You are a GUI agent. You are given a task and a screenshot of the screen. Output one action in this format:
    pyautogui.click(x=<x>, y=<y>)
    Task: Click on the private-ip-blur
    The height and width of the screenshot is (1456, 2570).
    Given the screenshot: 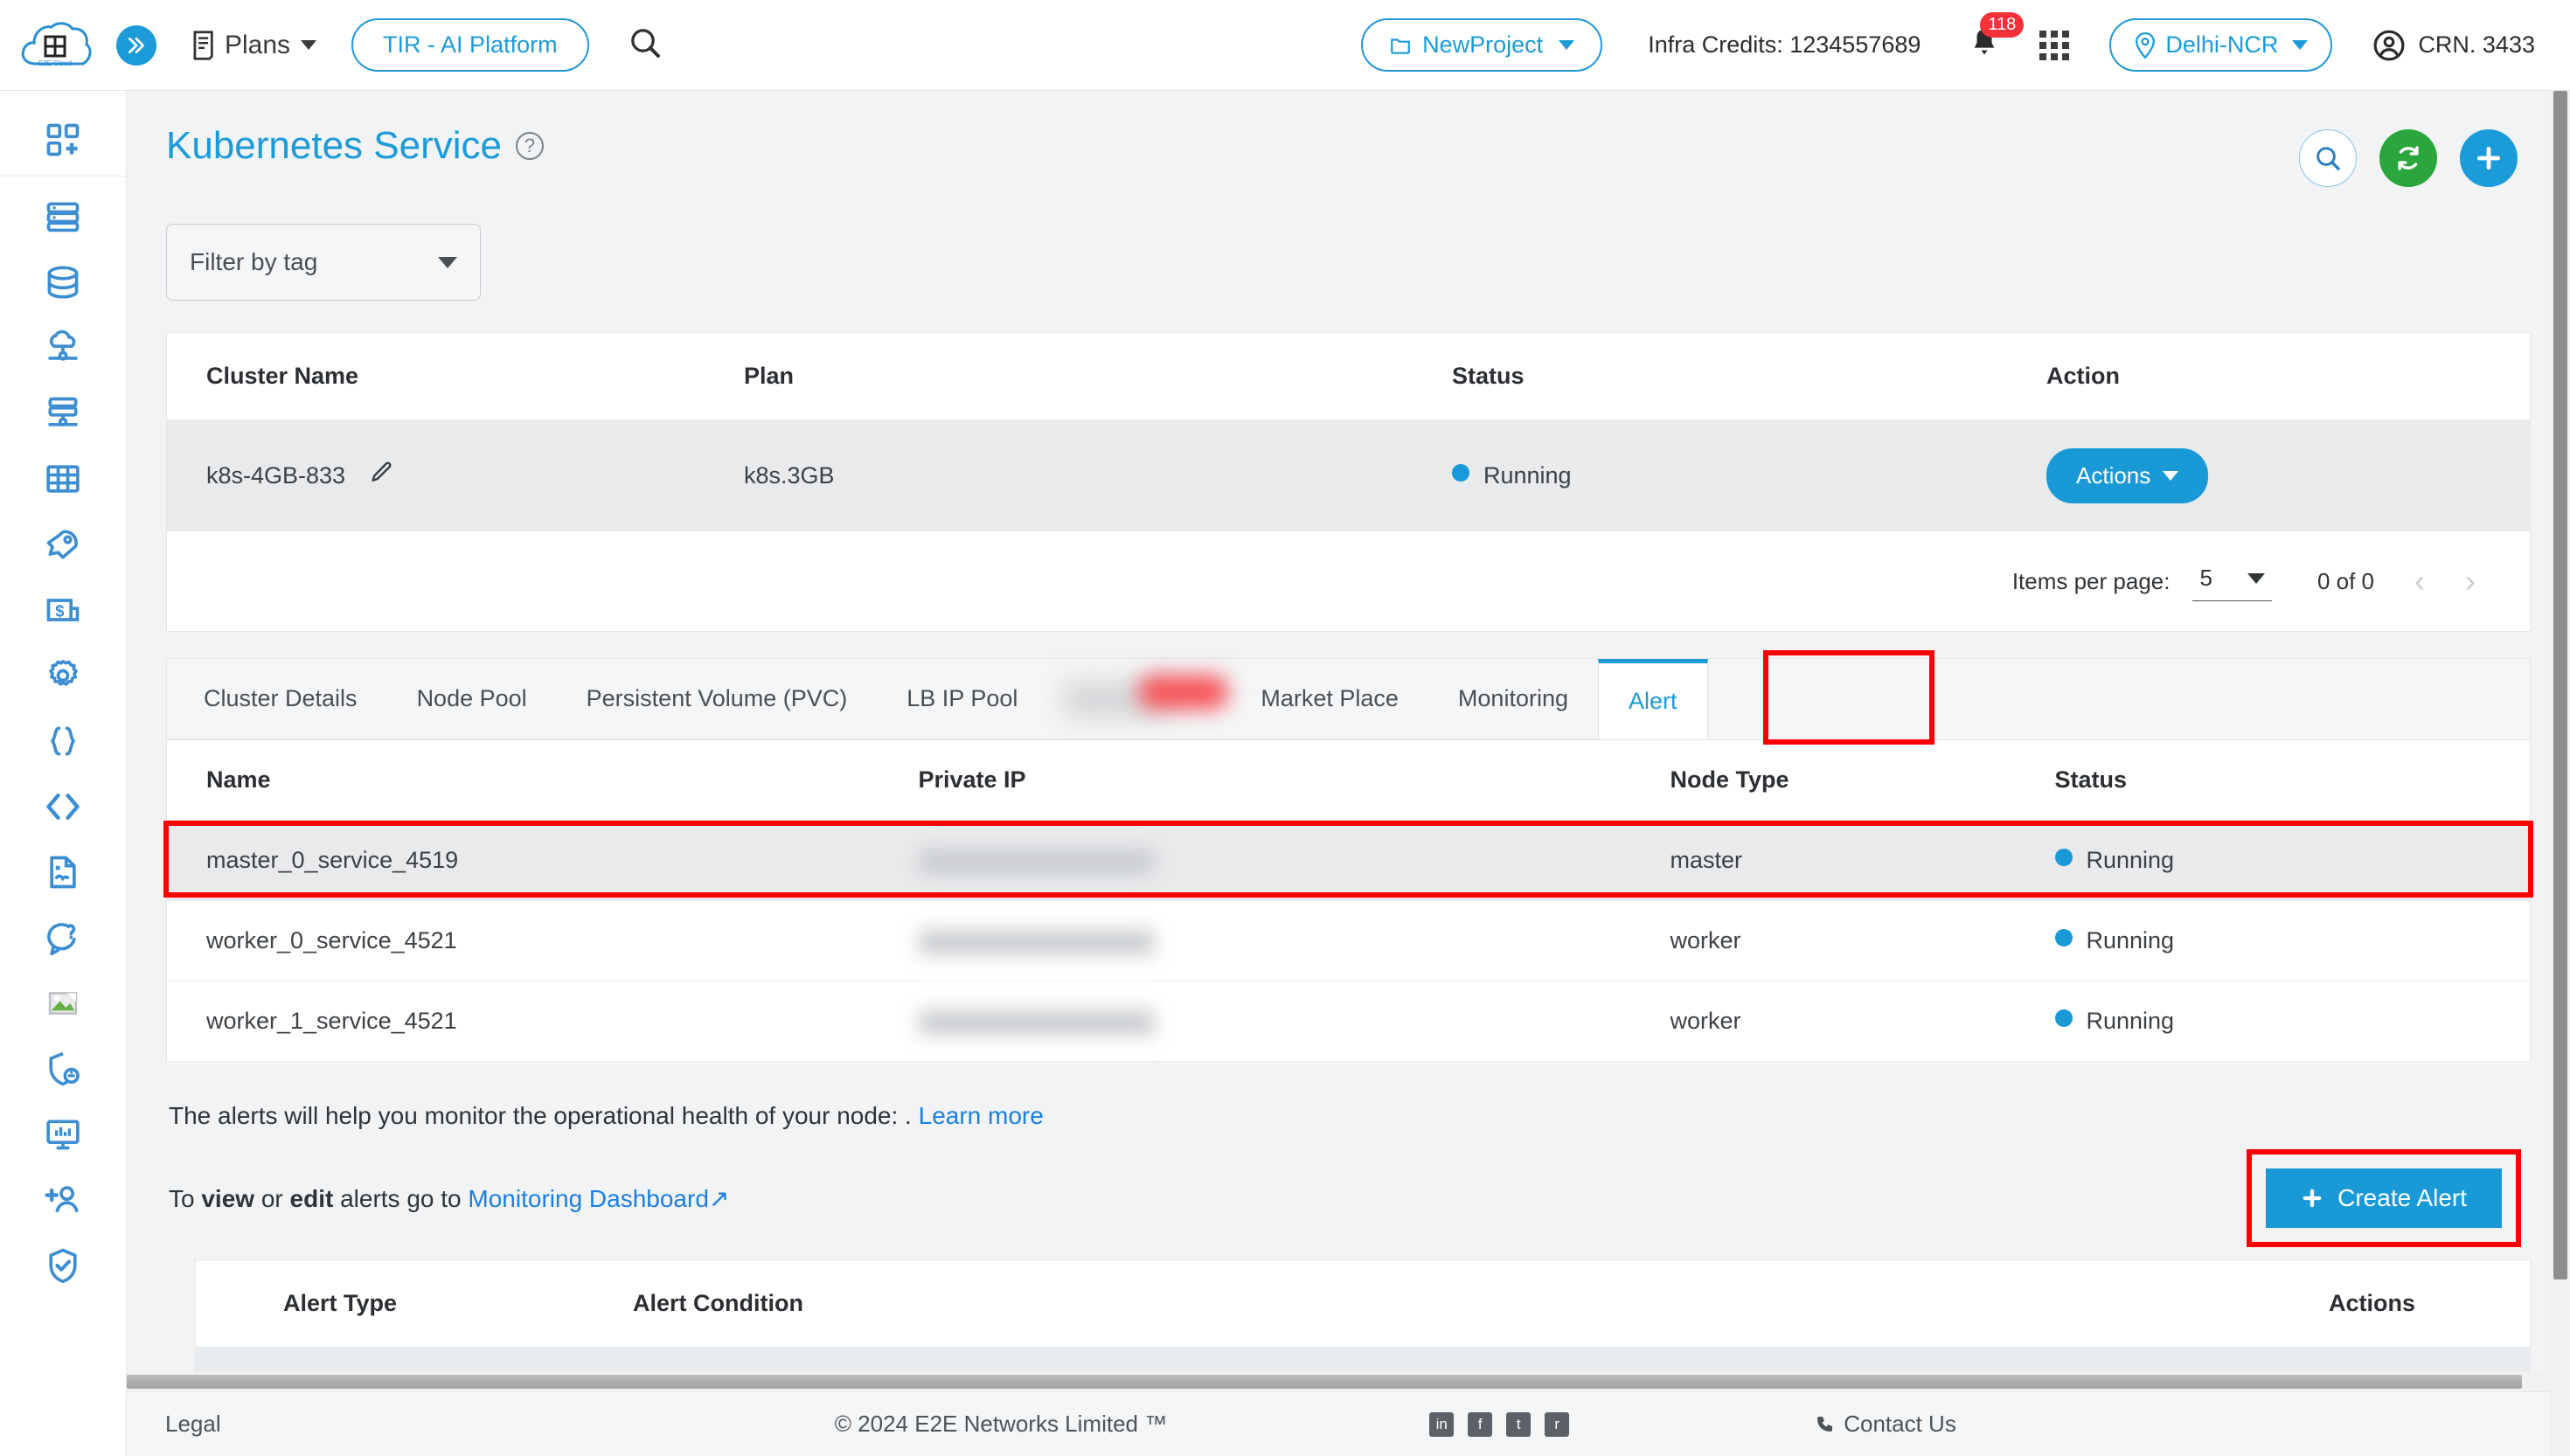 What is the action you would take?
    pyautogui.click(x=1036, y=941)
    